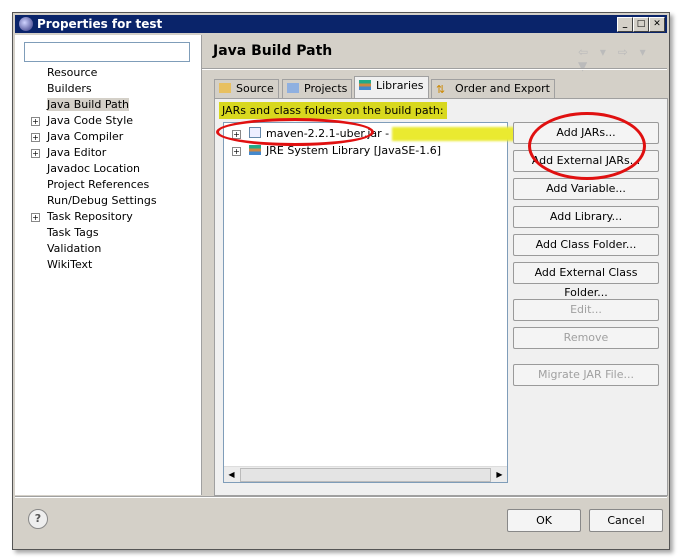 The height and width of the screenshot is (559, 689). What do you see at coordinates (273, 51) in the screenshot?
I see `page-title: Java Build Path` at bounding box center [273, 51].